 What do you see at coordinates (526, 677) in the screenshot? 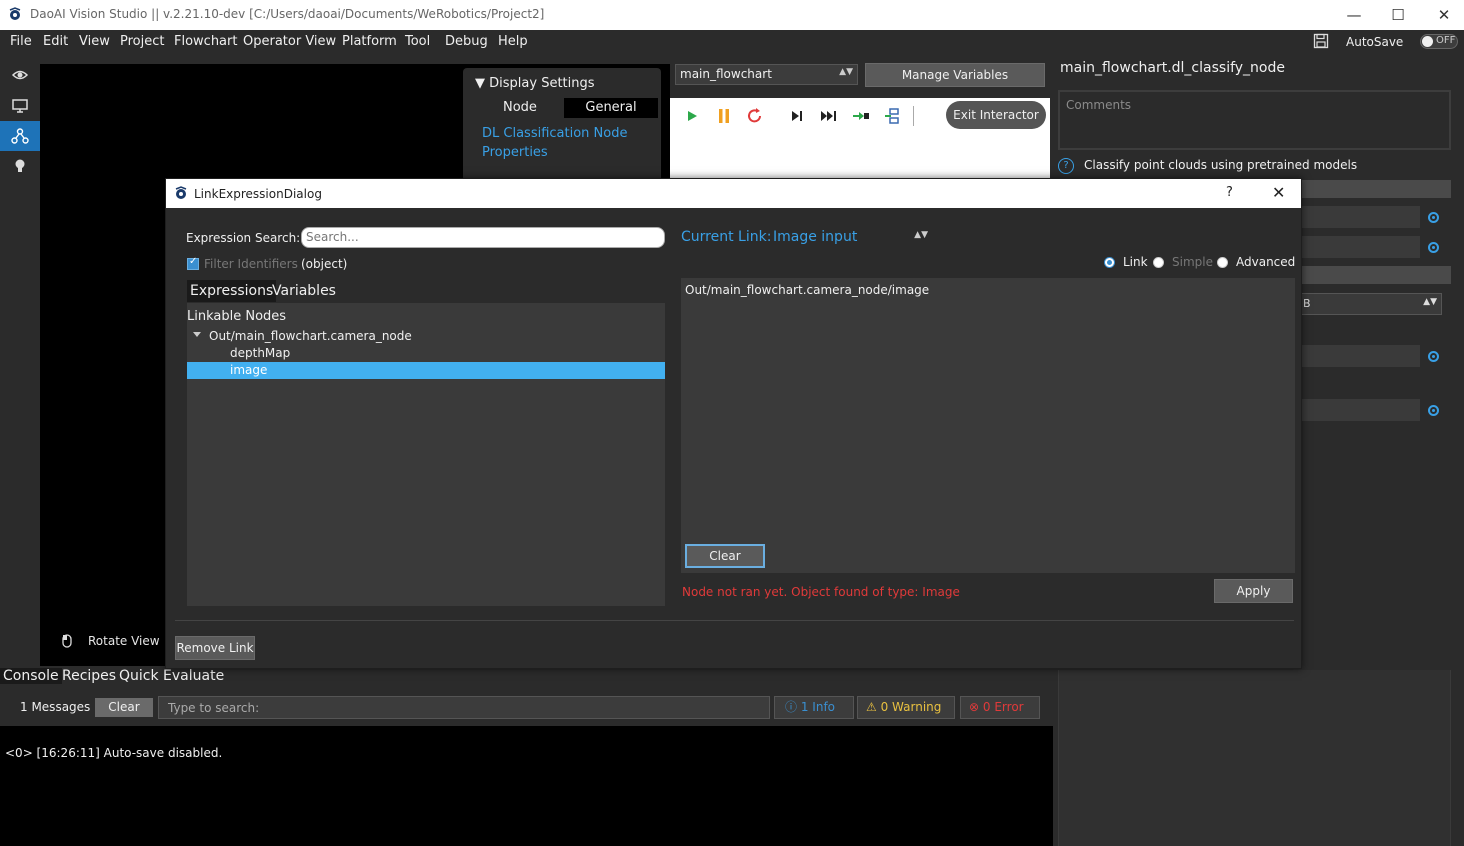
I see `console-tabs: Console Recipes Quick Evaluate` at bounding box center [526, 677].